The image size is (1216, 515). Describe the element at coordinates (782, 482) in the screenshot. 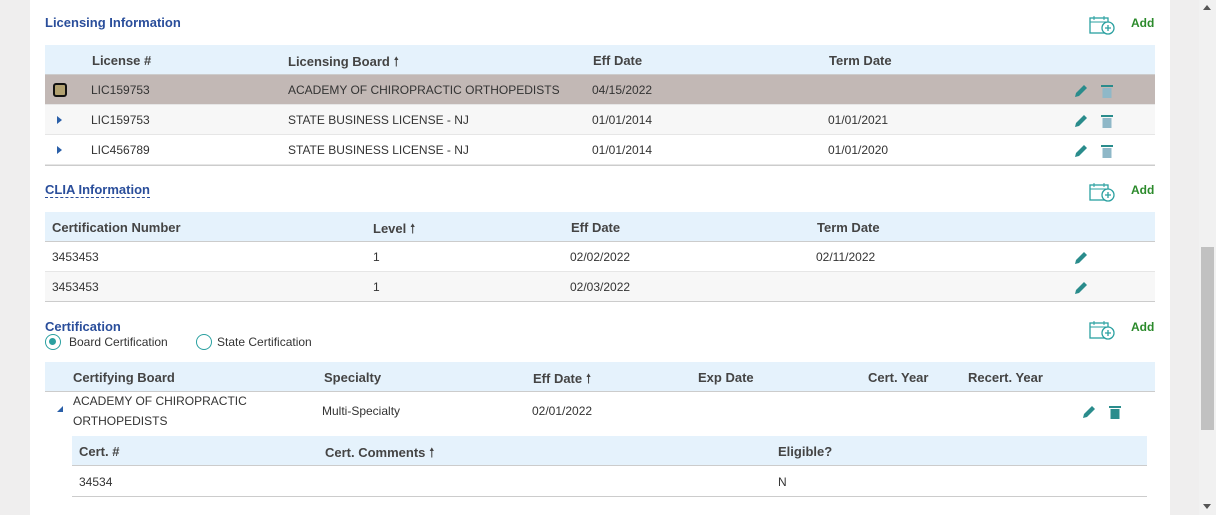

I see `eligible: N` at that location.